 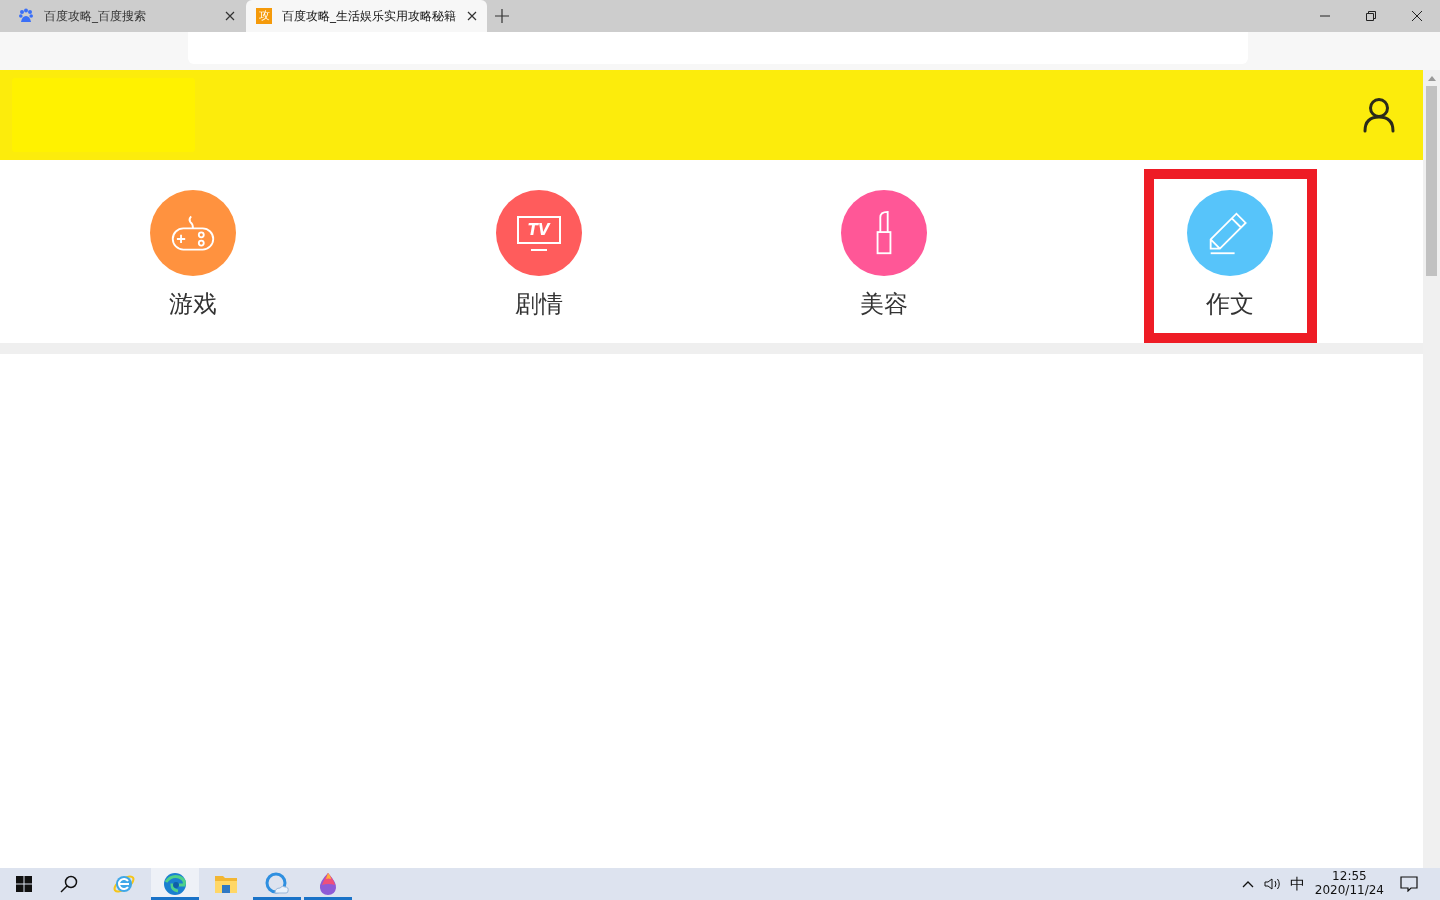 What do you see at coordinates (26, 16) in the screenshot?
I see `paw-icon` at bounding box center [26, 16].